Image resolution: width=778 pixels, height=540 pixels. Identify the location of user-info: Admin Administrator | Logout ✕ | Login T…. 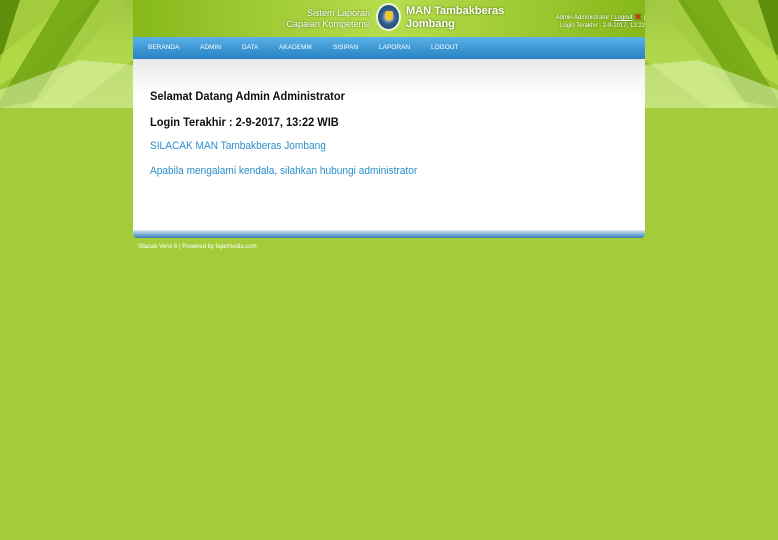
(600, 21).